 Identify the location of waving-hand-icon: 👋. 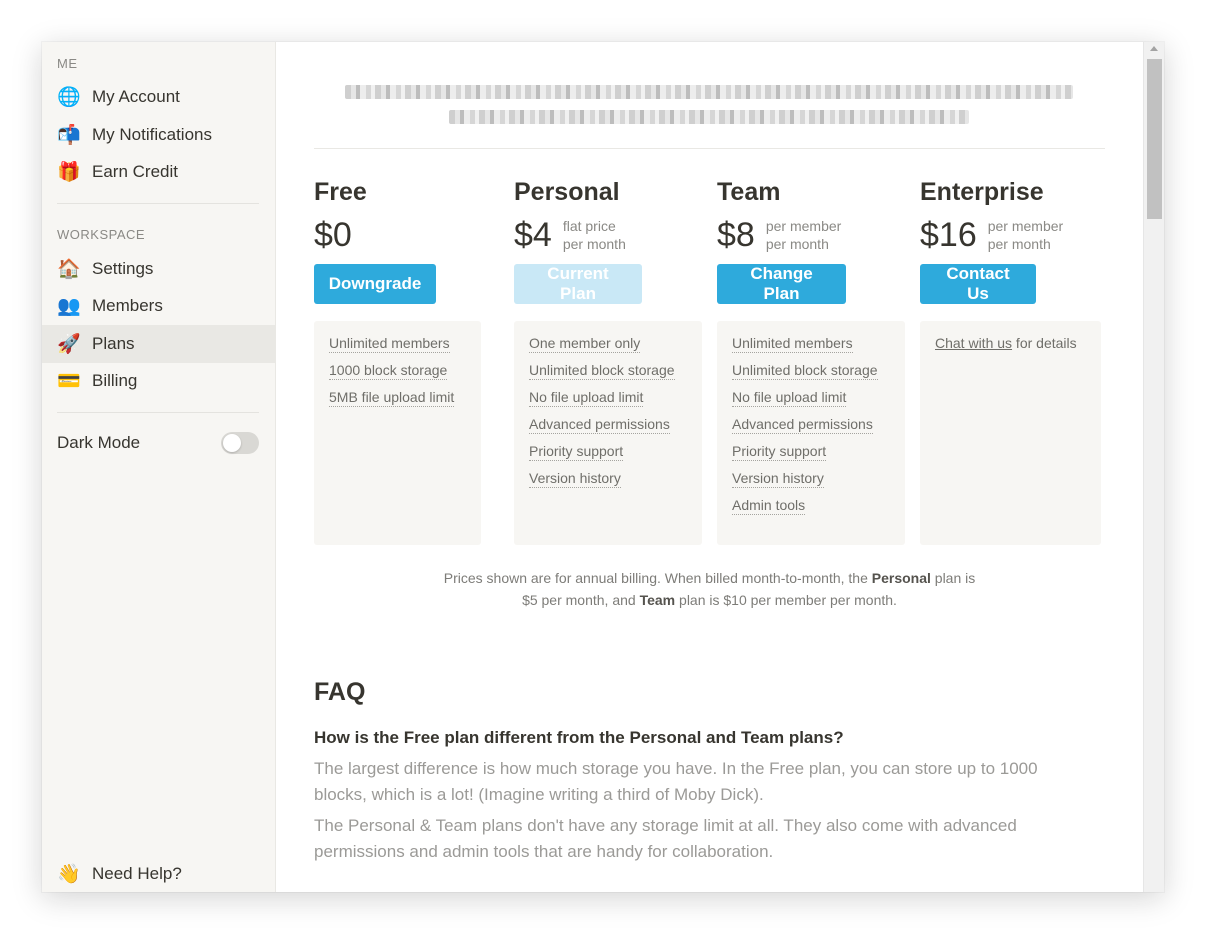
(69, 874).